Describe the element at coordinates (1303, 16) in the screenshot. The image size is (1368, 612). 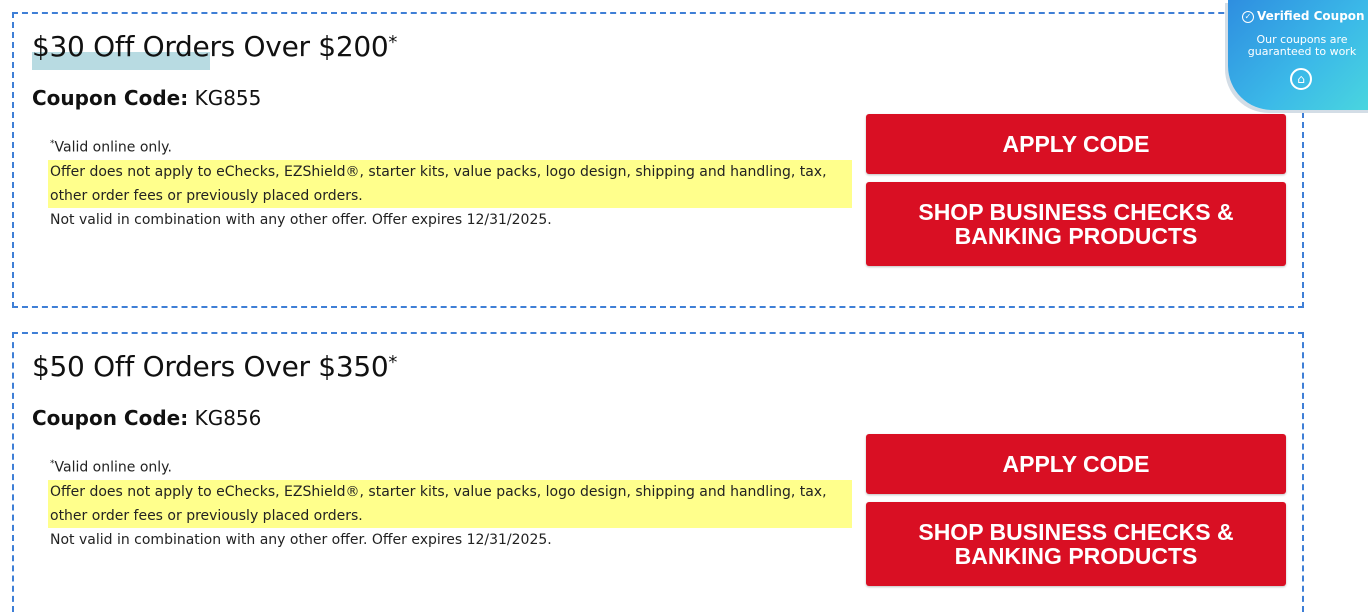
I see `verified-coupon-title: ✓ Verified Coupon` at that location.